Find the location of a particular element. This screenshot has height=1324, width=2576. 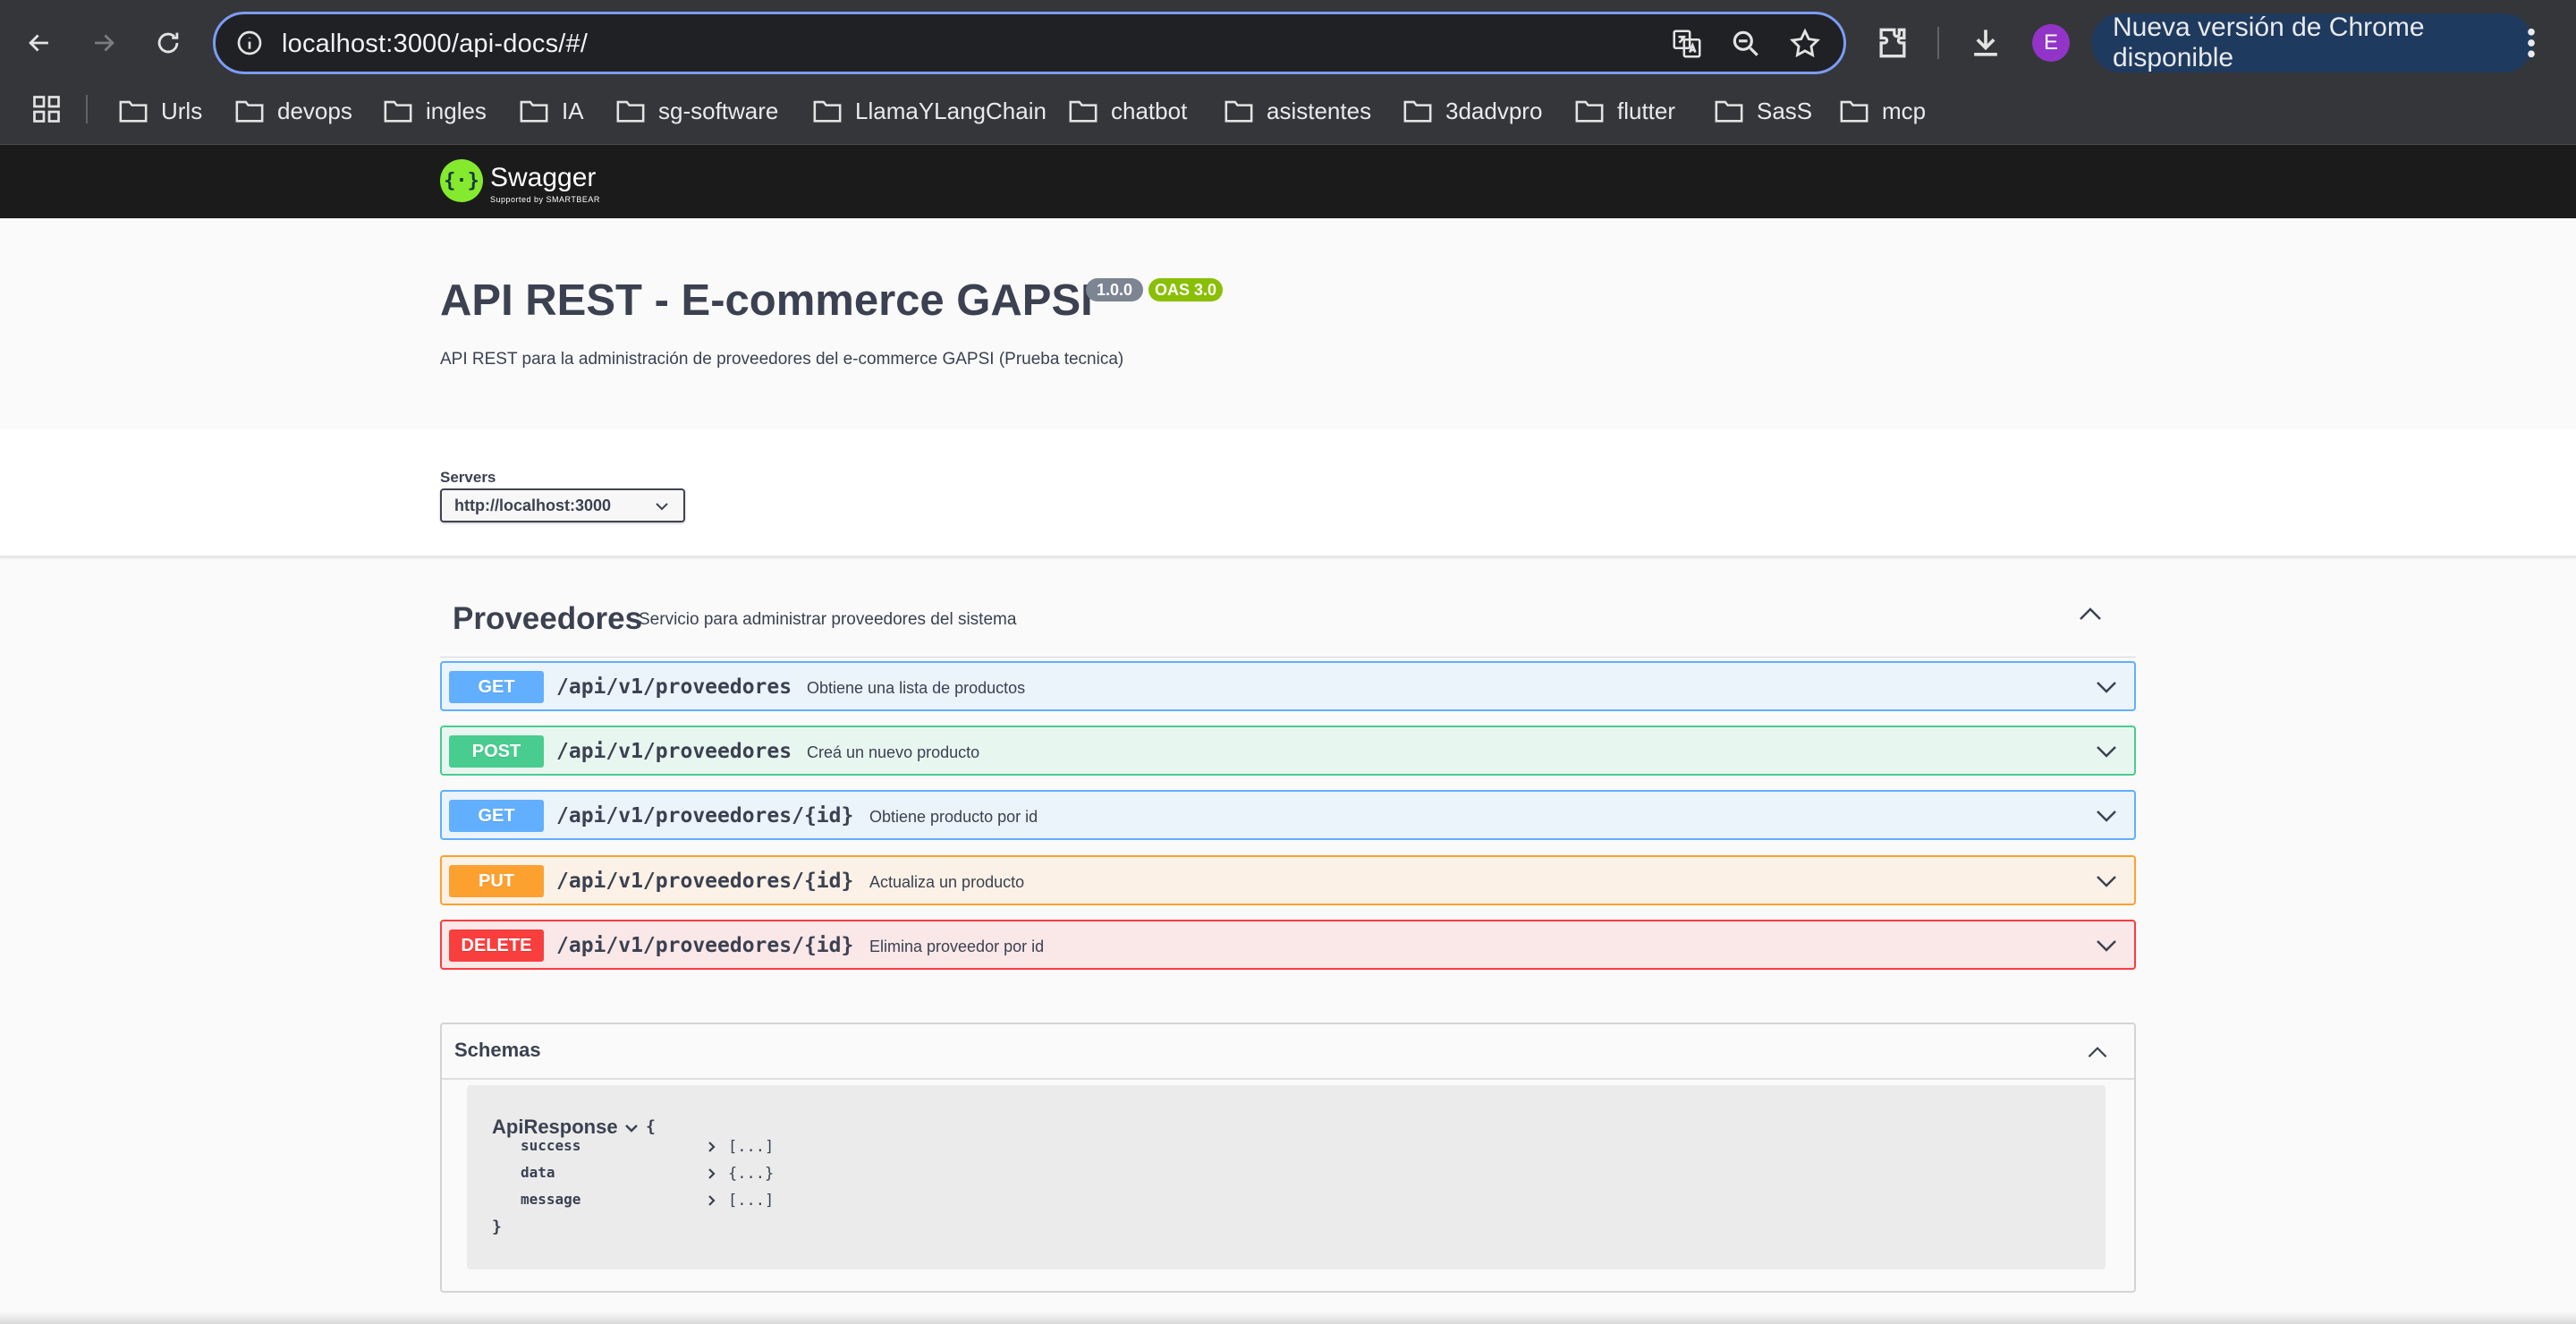

servers-select-value: http://localhost:3000 is located at coordinates (533, 505).